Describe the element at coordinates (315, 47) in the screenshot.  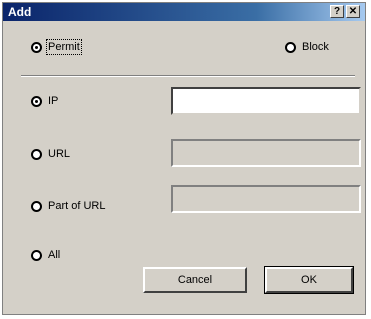
I see `block-label: Block` at that location.